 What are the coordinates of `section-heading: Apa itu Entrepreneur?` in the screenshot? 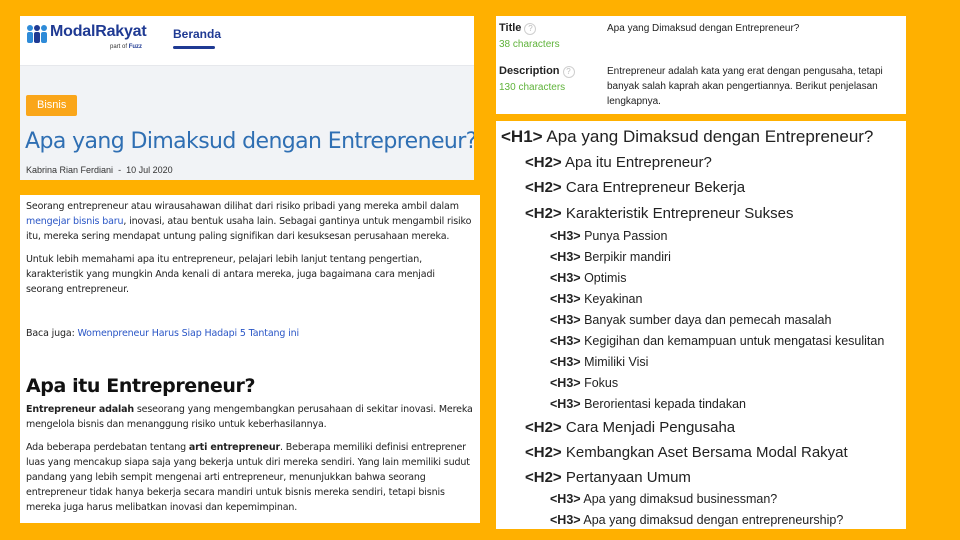 It's located at (141, 386).